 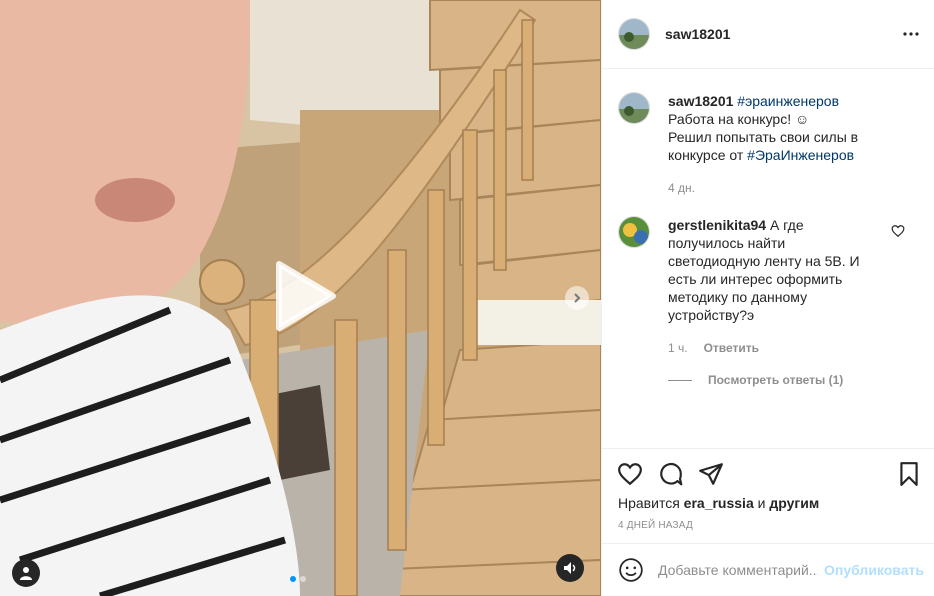 I want to click on commenter-avatar, so click(x=634, y=232).